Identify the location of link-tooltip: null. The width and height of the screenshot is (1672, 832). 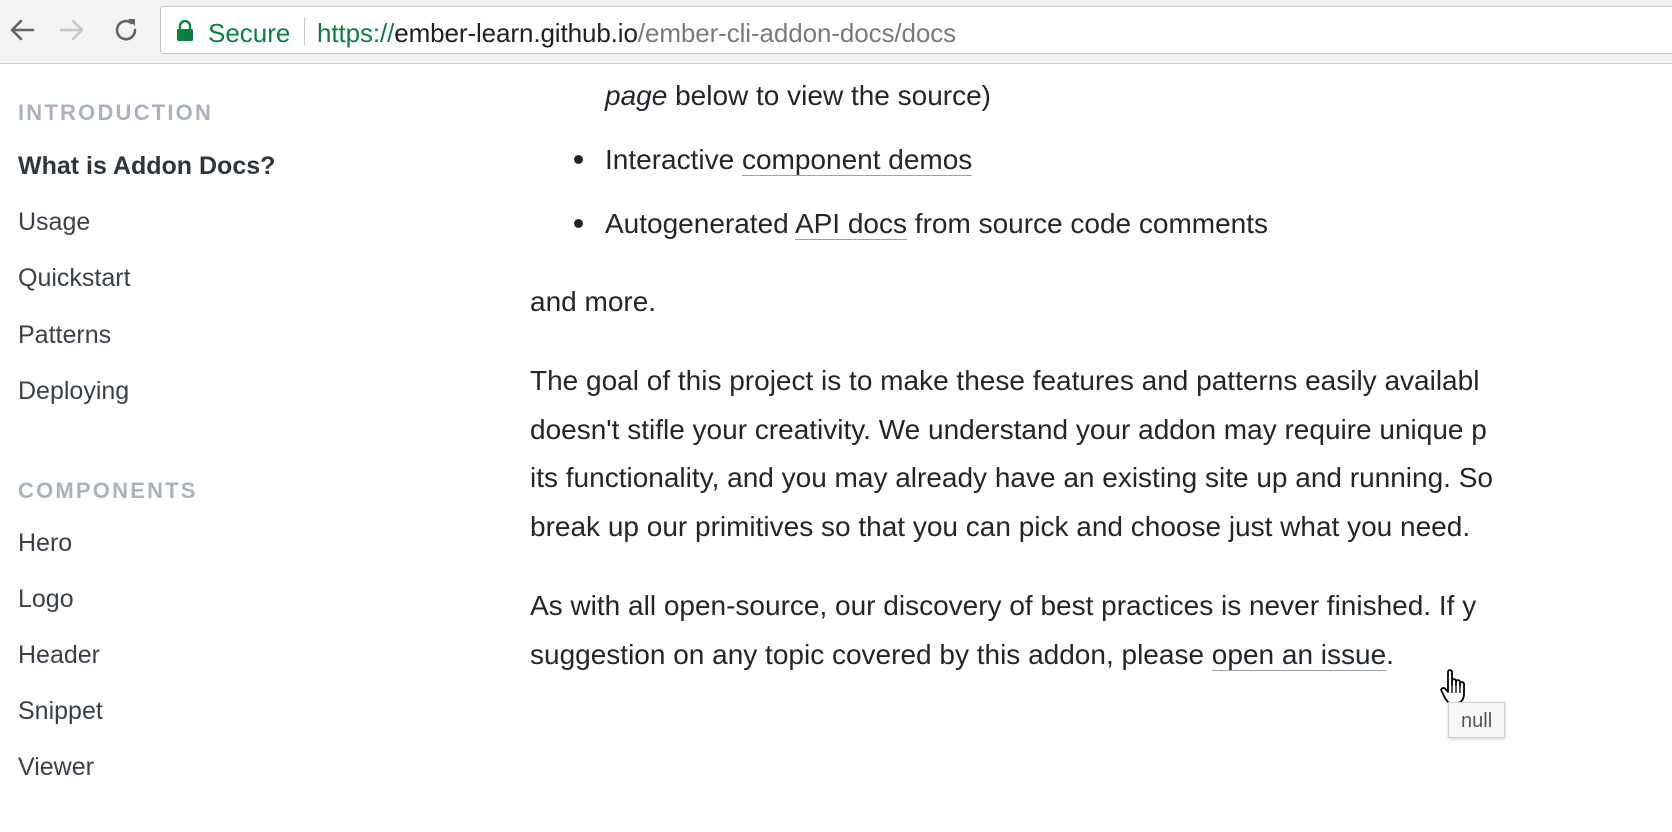
(1477, 720).